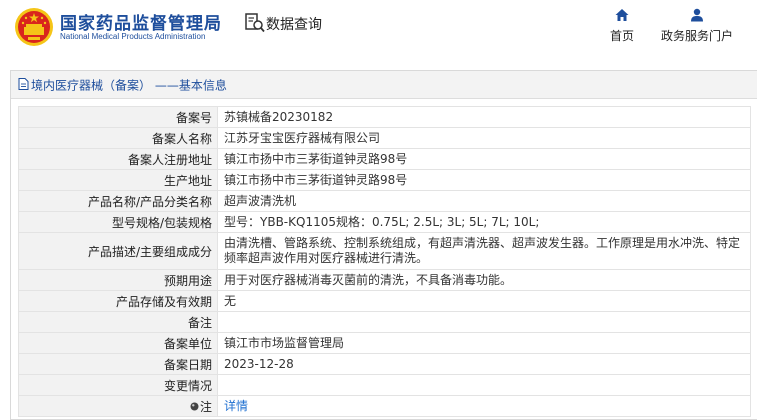 The image size is (757, 420). I want to click on row-label: 备案号, so click(118, 117).